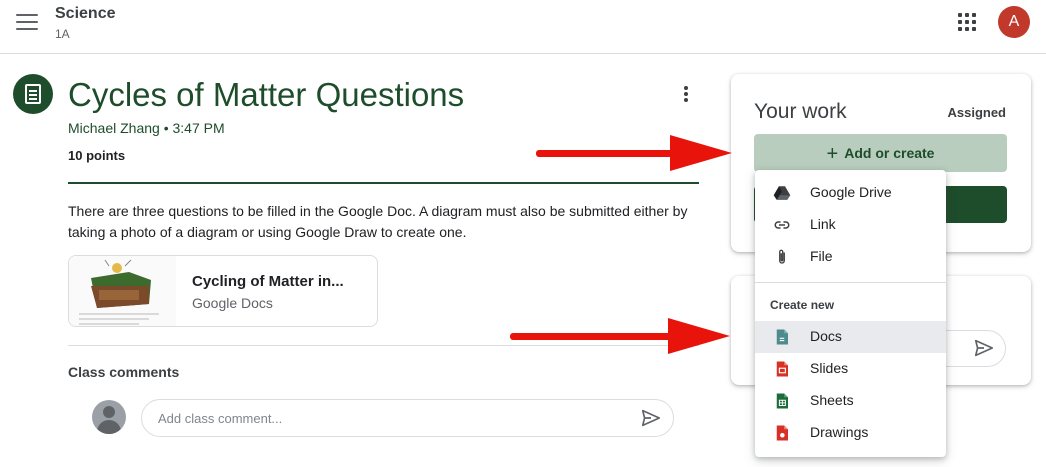 The image size is (1046, 467). What do you see at coordinates (832, 400) in the screenshot?
I see `menu-item-label: Sheets` at bounding box center [832, 400].